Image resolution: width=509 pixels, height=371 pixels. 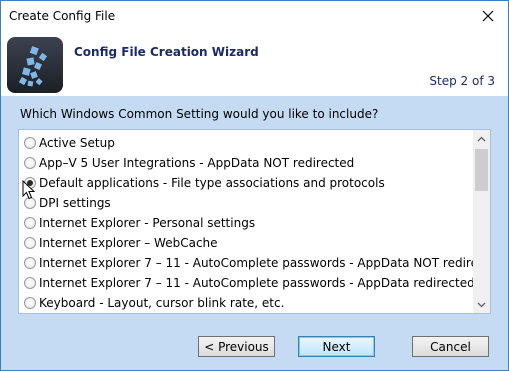 I want to click on scroll-down-icon, so click(x=481, y=304).